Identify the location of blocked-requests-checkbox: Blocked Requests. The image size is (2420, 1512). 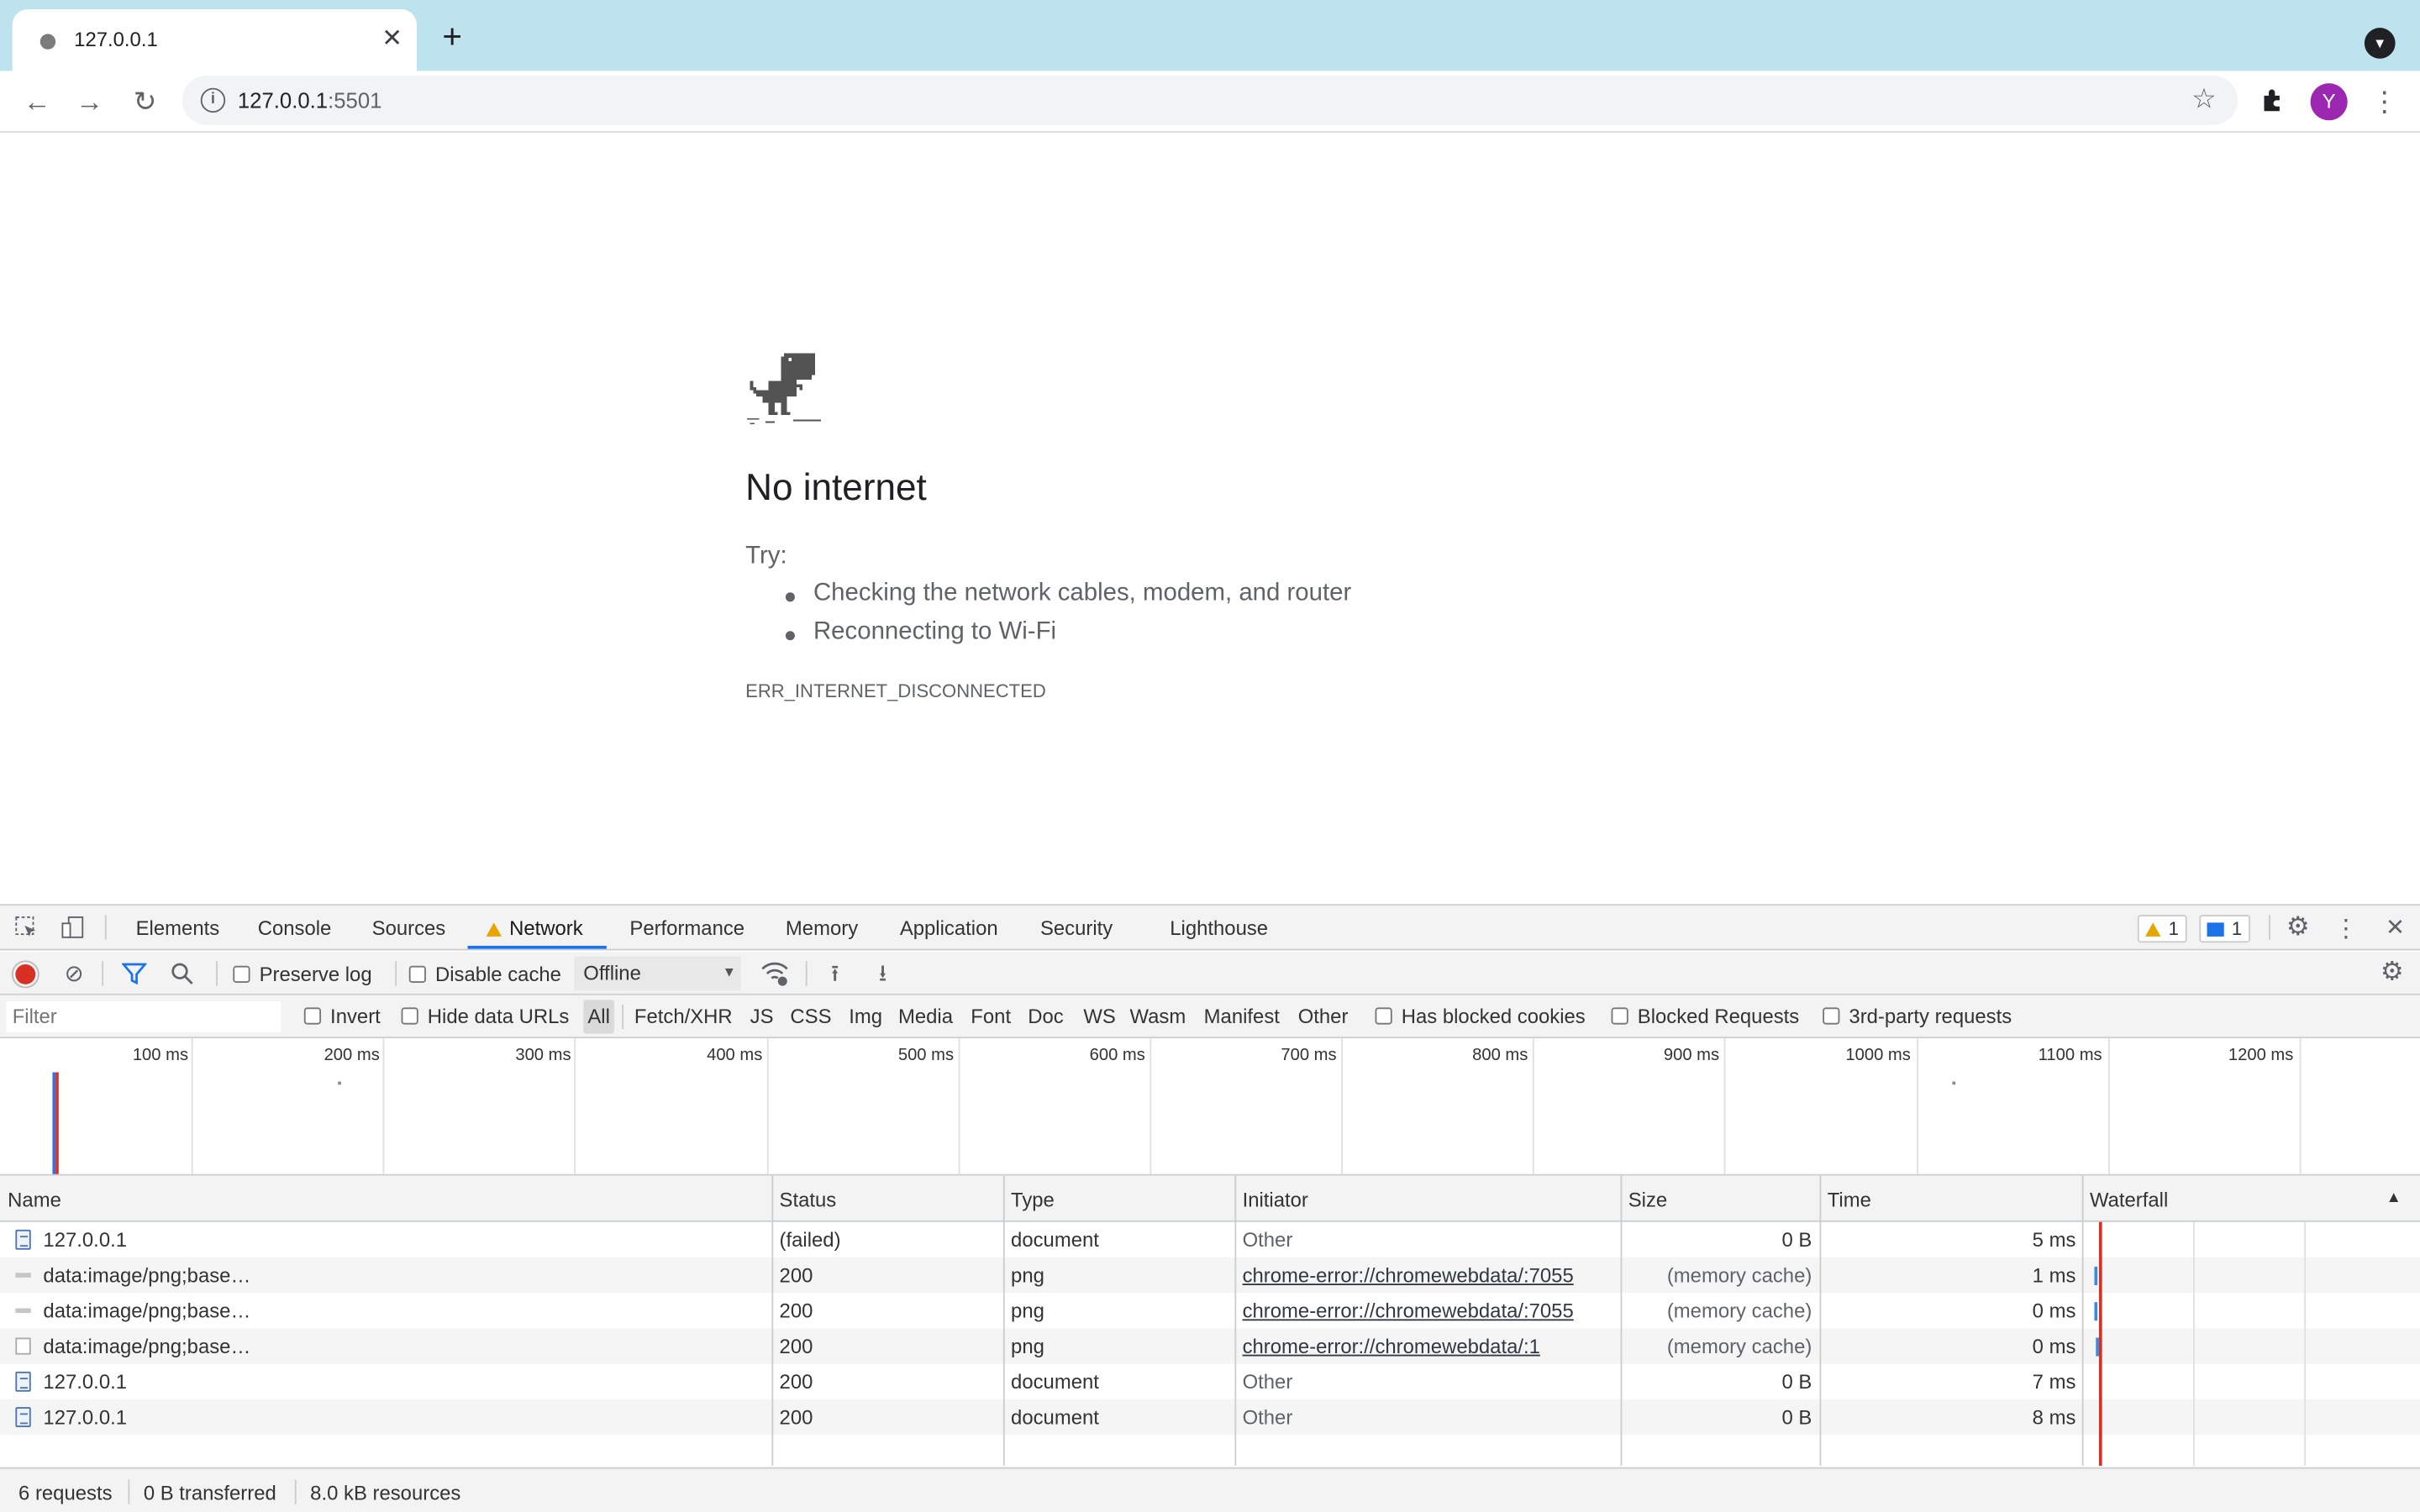
(1705, 1016).